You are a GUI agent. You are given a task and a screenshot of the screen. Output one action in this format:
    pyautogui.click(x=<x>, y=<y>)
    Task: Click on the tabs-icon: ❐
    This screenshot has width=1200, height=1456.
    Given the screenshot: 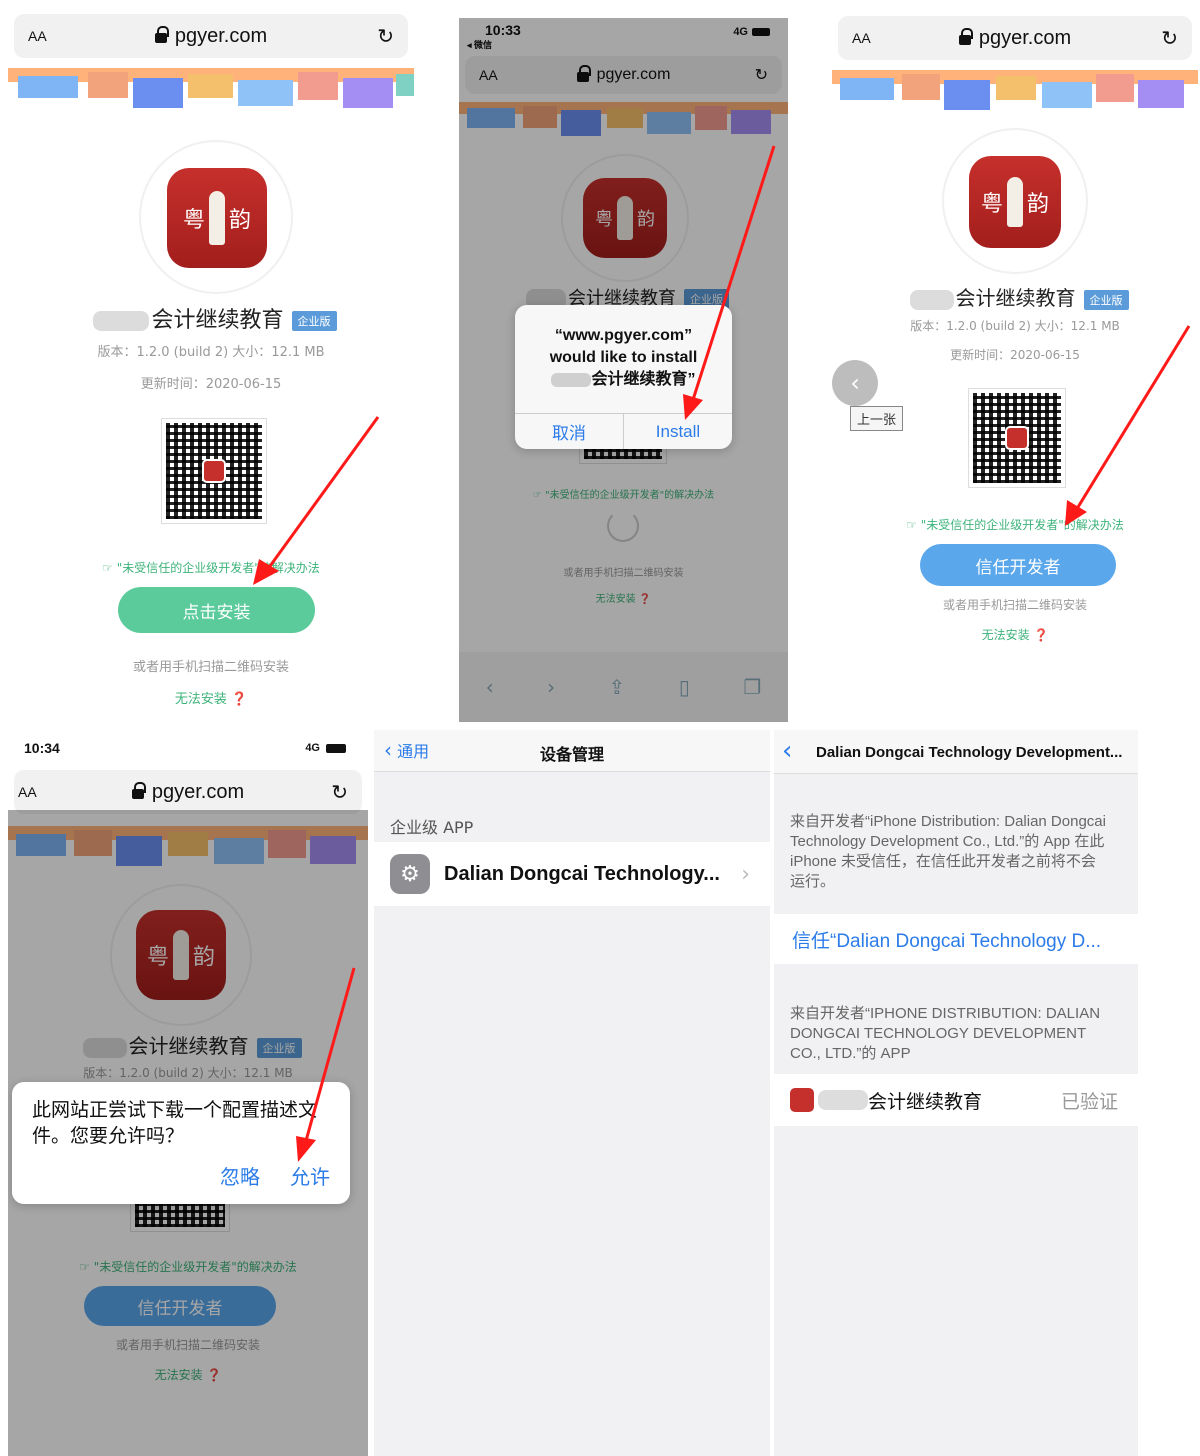 What is the action you would take?
    pyautogui.click(x=752, y=687)
    